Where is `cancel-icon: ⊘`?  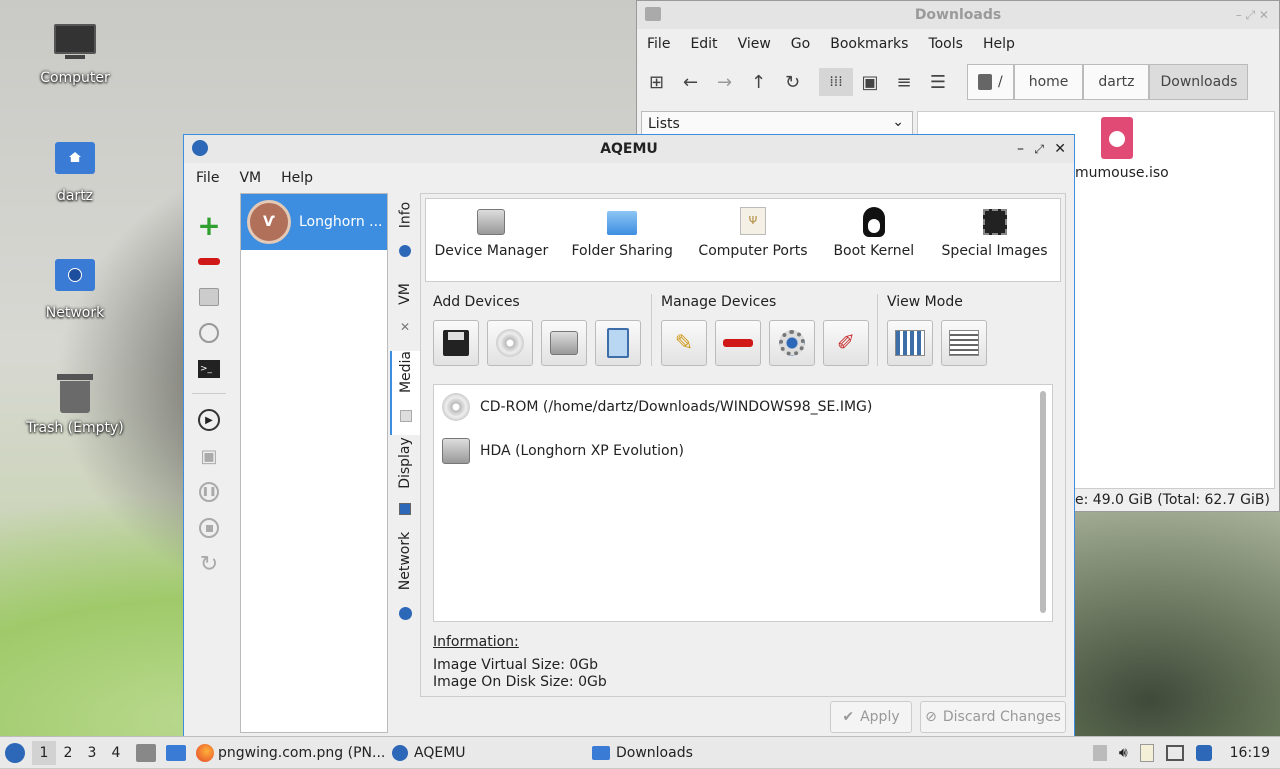 cancel-icon: ⊘ is located at coordinates (931, 717).